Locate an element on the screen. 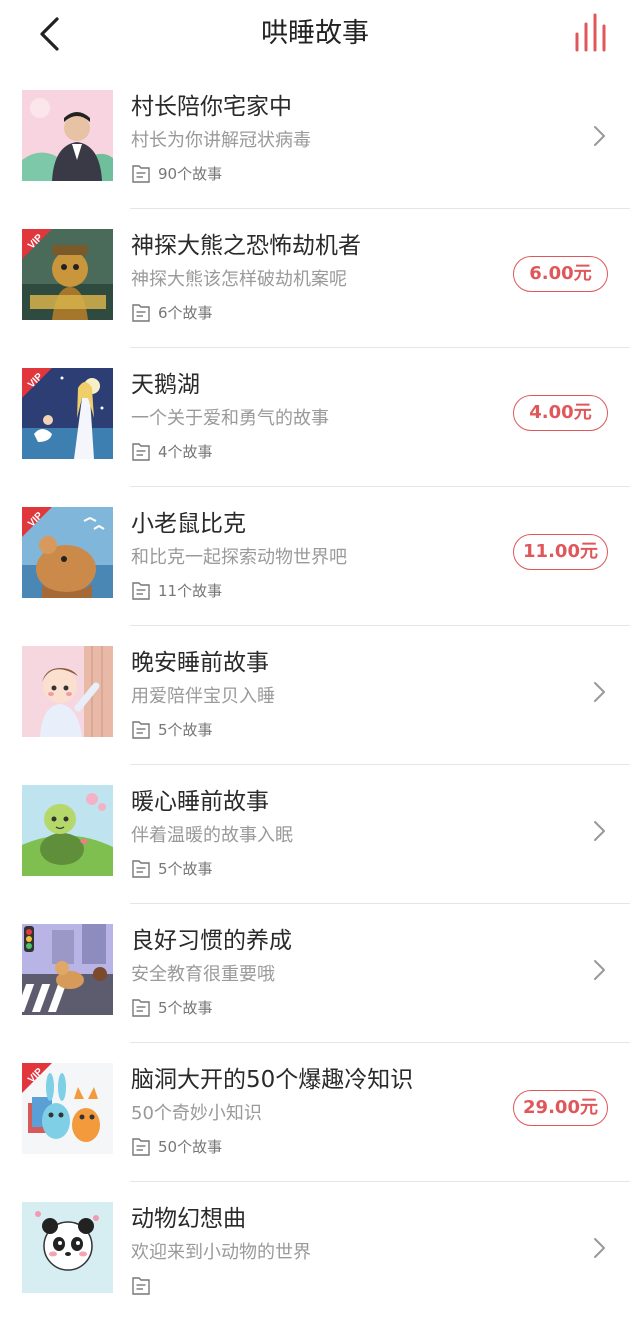 Image resolution: width=630 pixels, height=1321 pixels. story-title: 暖心睡前故事 is located at coordinates (200, 802).